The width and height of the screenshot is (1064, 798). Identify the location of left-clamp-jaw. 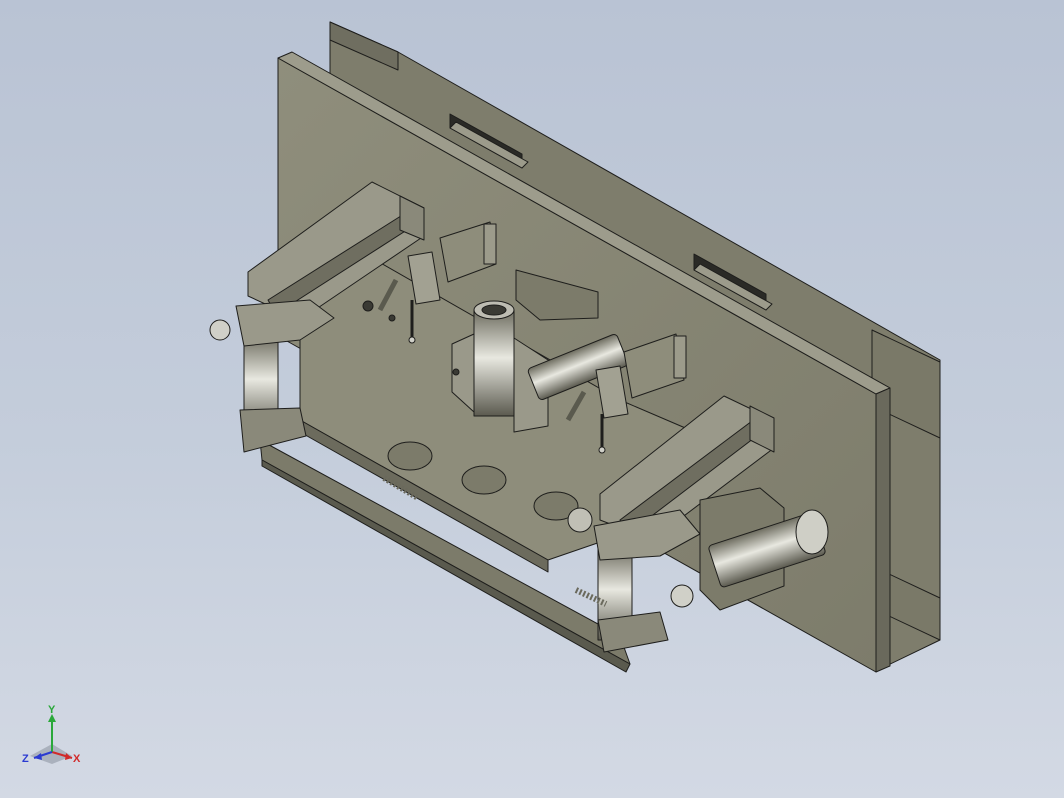
(273, 430).